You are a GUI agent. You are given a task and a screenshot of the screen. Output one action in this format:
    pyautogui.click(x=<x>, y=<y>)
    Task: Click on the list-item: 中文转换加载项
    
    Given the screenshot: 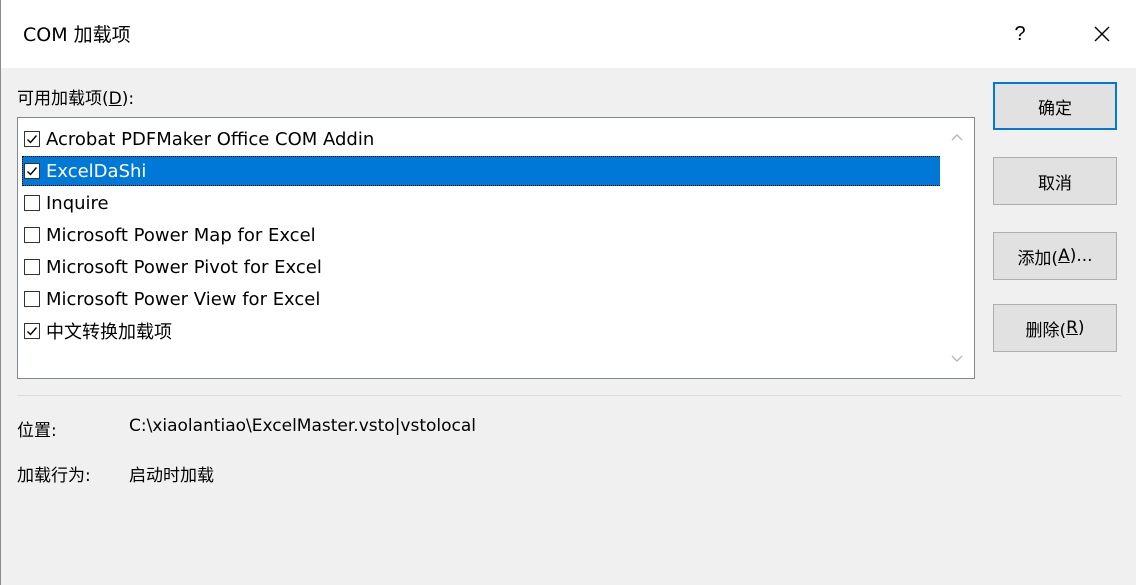 What is the action you would take?
    pyautogui.click(x=482, y=331)
    